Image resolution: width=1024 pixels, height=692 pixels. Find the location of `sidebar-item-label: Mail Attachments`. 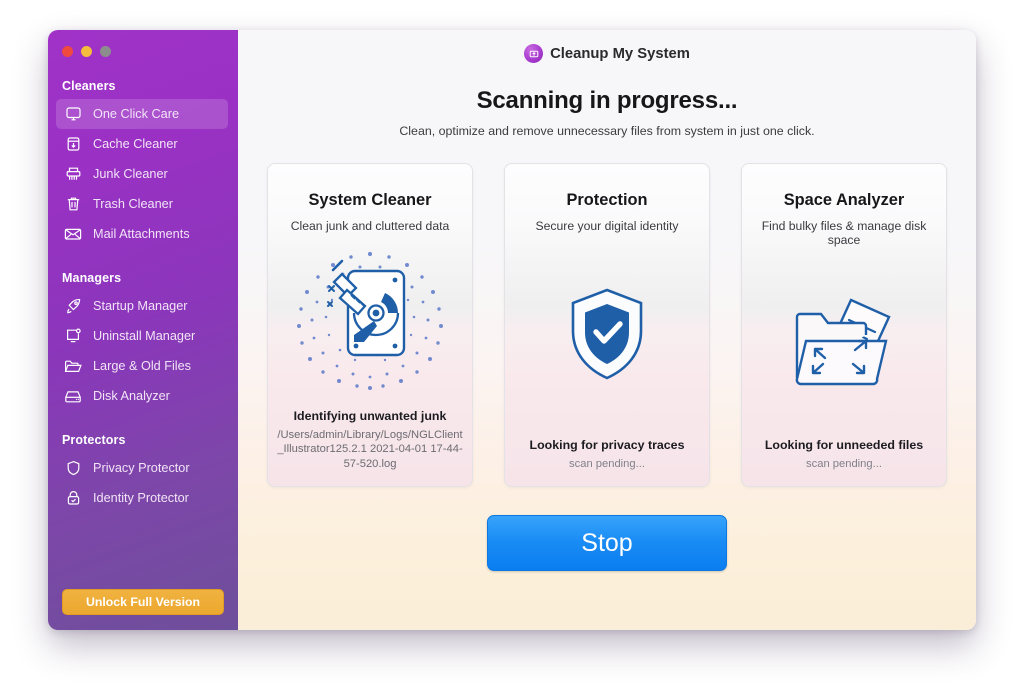

sidebar-item-label: Mail Attachments is located at coordinates (141, 234).